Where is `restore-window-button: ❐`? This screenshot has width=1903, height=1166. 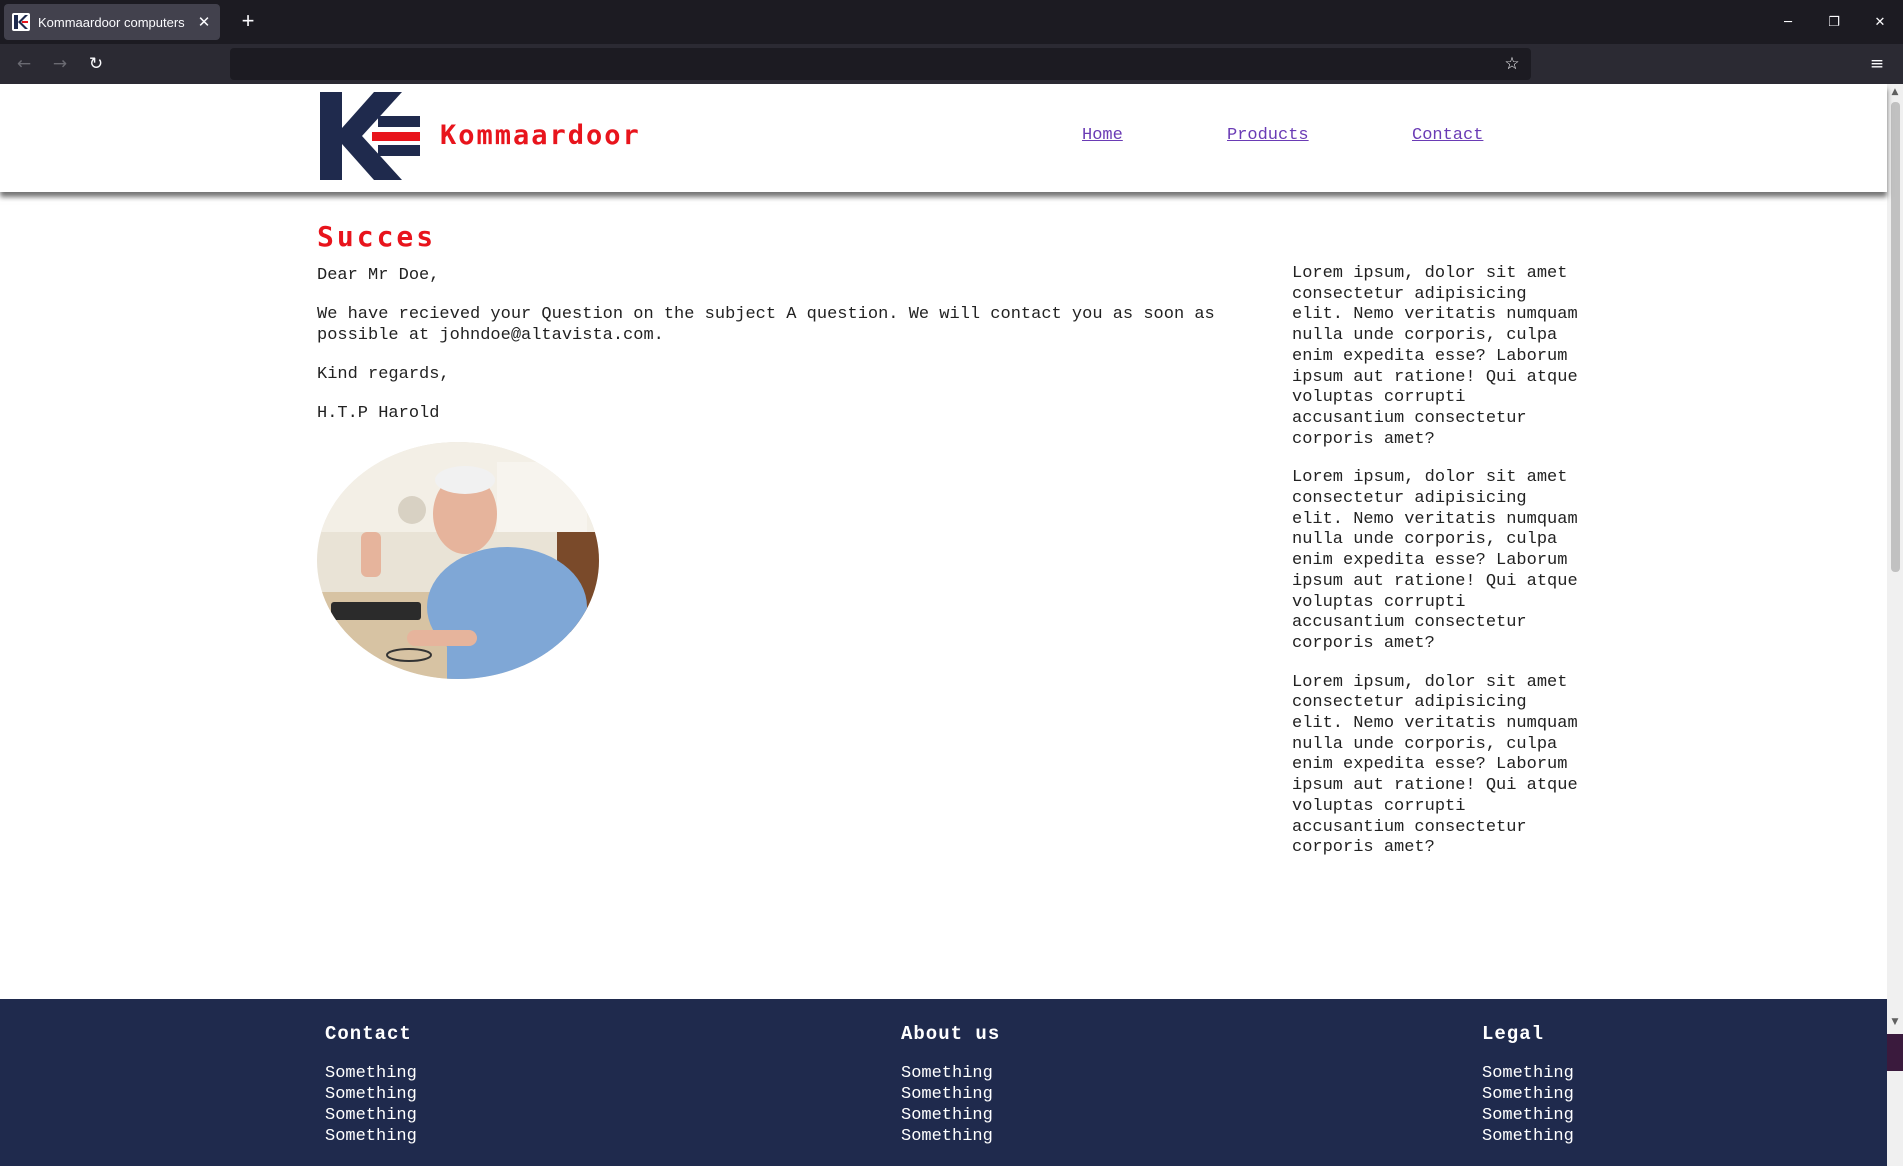 restore-window-button: ❐ is located at coordinates (1834, 22).